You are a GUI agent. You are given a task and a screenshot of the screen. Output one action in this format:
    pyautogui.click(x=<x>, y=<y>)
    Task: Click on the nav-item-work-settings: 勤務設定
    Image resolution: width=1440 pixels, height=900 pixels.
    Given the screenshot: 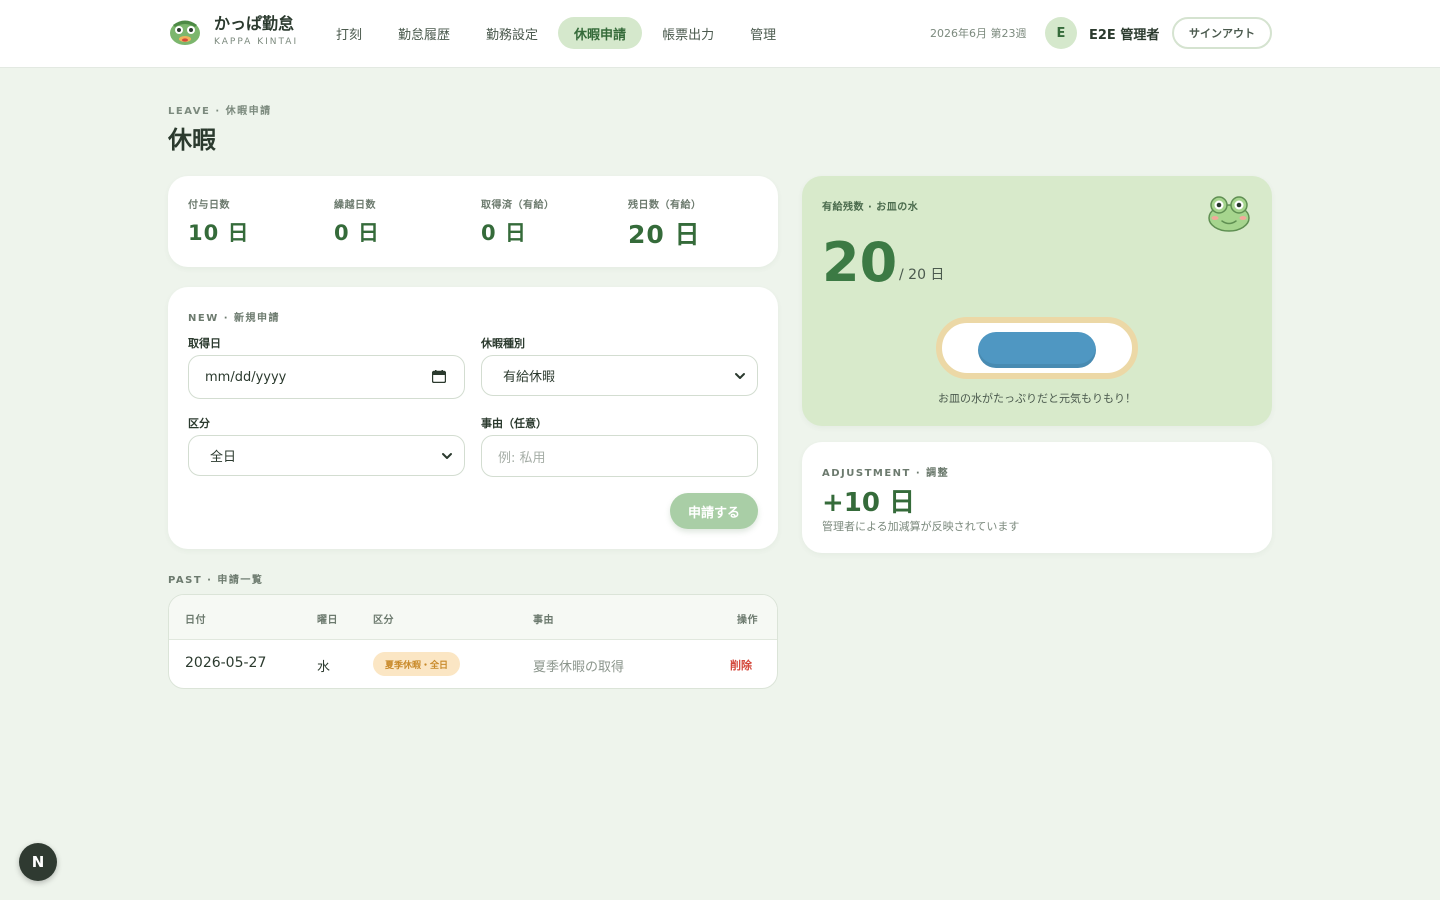 What is the action you would take?
    pyautogui.click(x=512, y=33)
    